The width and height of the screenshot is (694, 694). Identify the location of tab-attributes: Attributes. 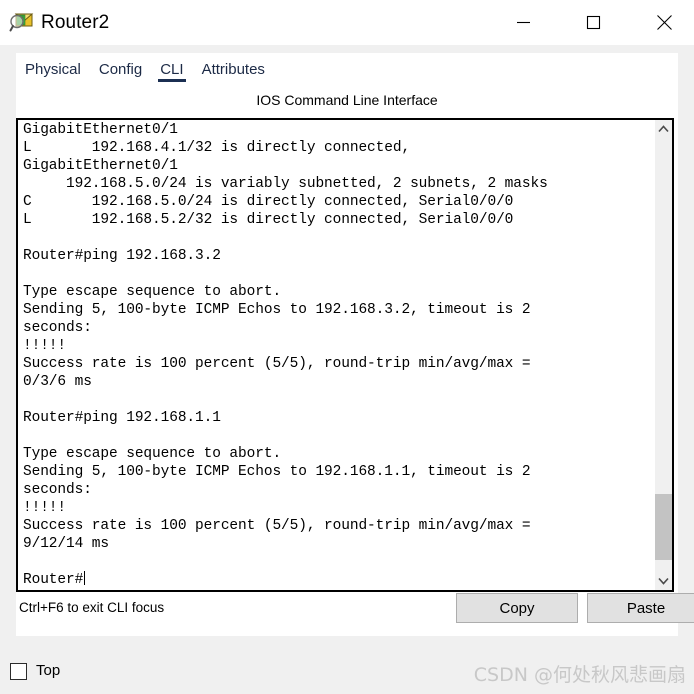
(233, 69).